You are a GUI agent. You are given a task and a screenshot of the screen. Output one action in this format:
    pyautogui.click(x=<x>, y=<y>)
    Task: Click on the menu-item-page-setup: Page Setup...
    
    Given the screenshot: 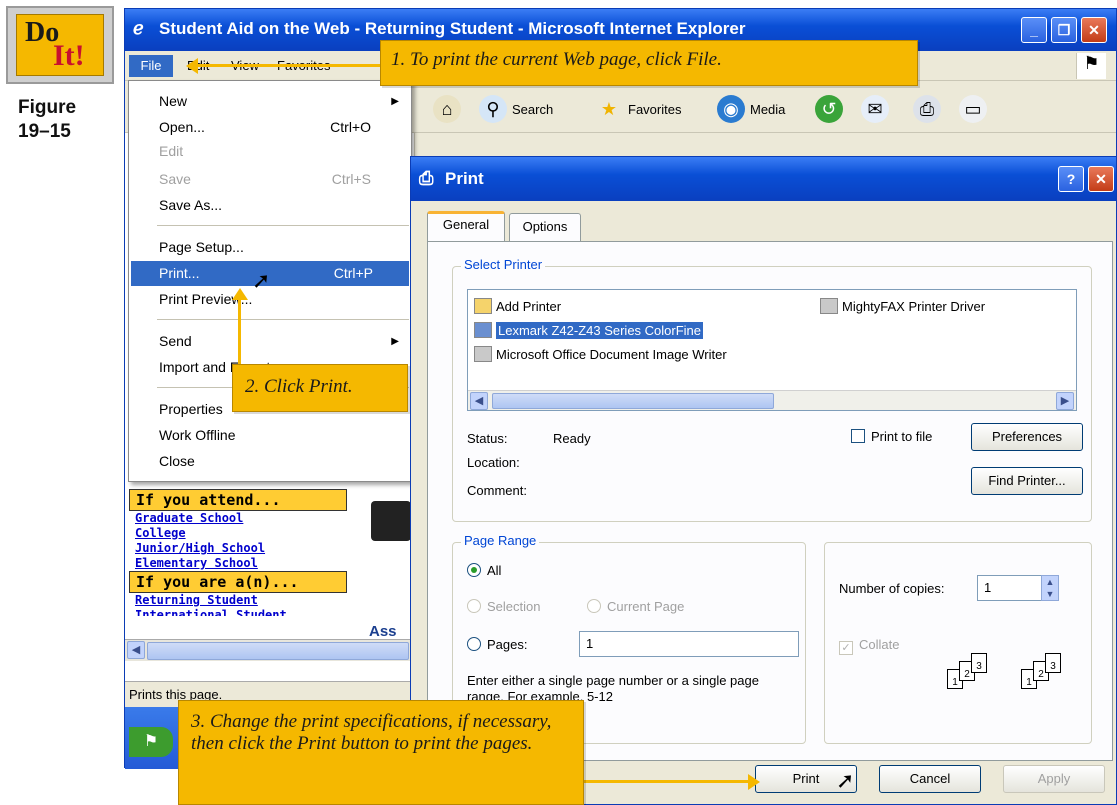 What is the action you would take?
    pyautogui.click(x=283, y=247)
    